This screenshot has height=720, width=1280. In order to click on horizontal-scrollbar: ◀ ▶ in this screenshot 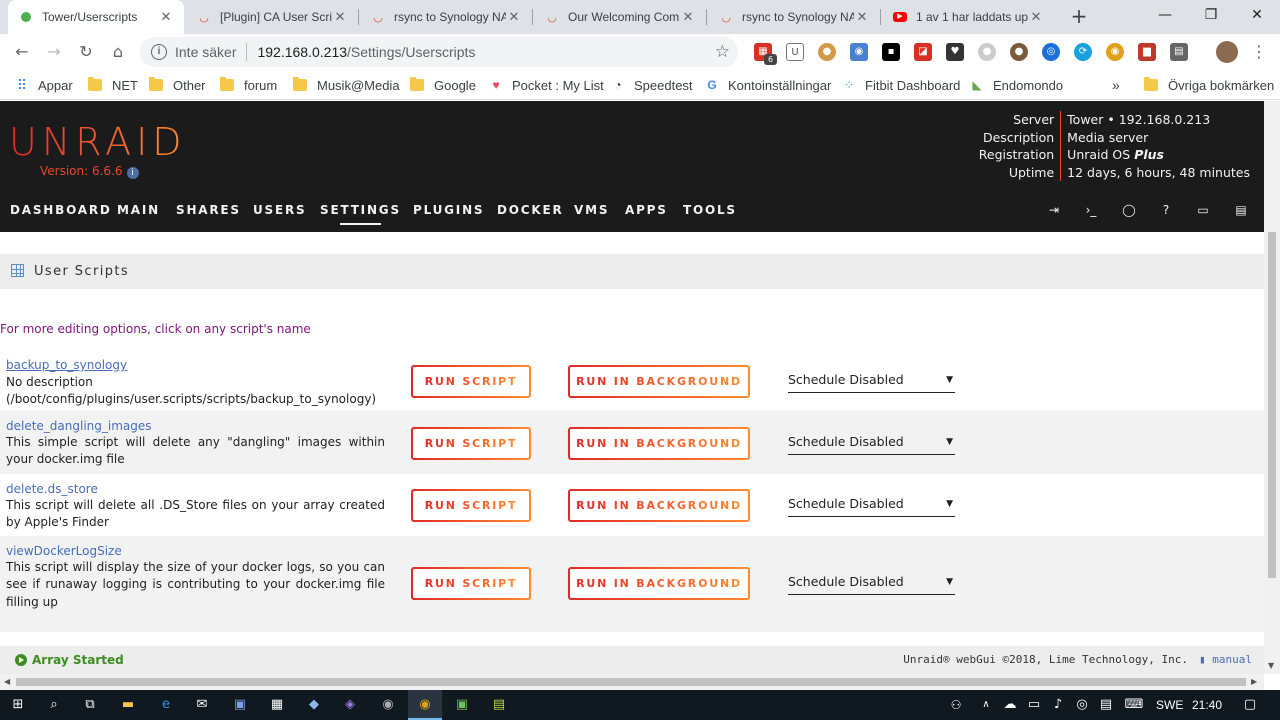, I will do `click(632, 682)`.